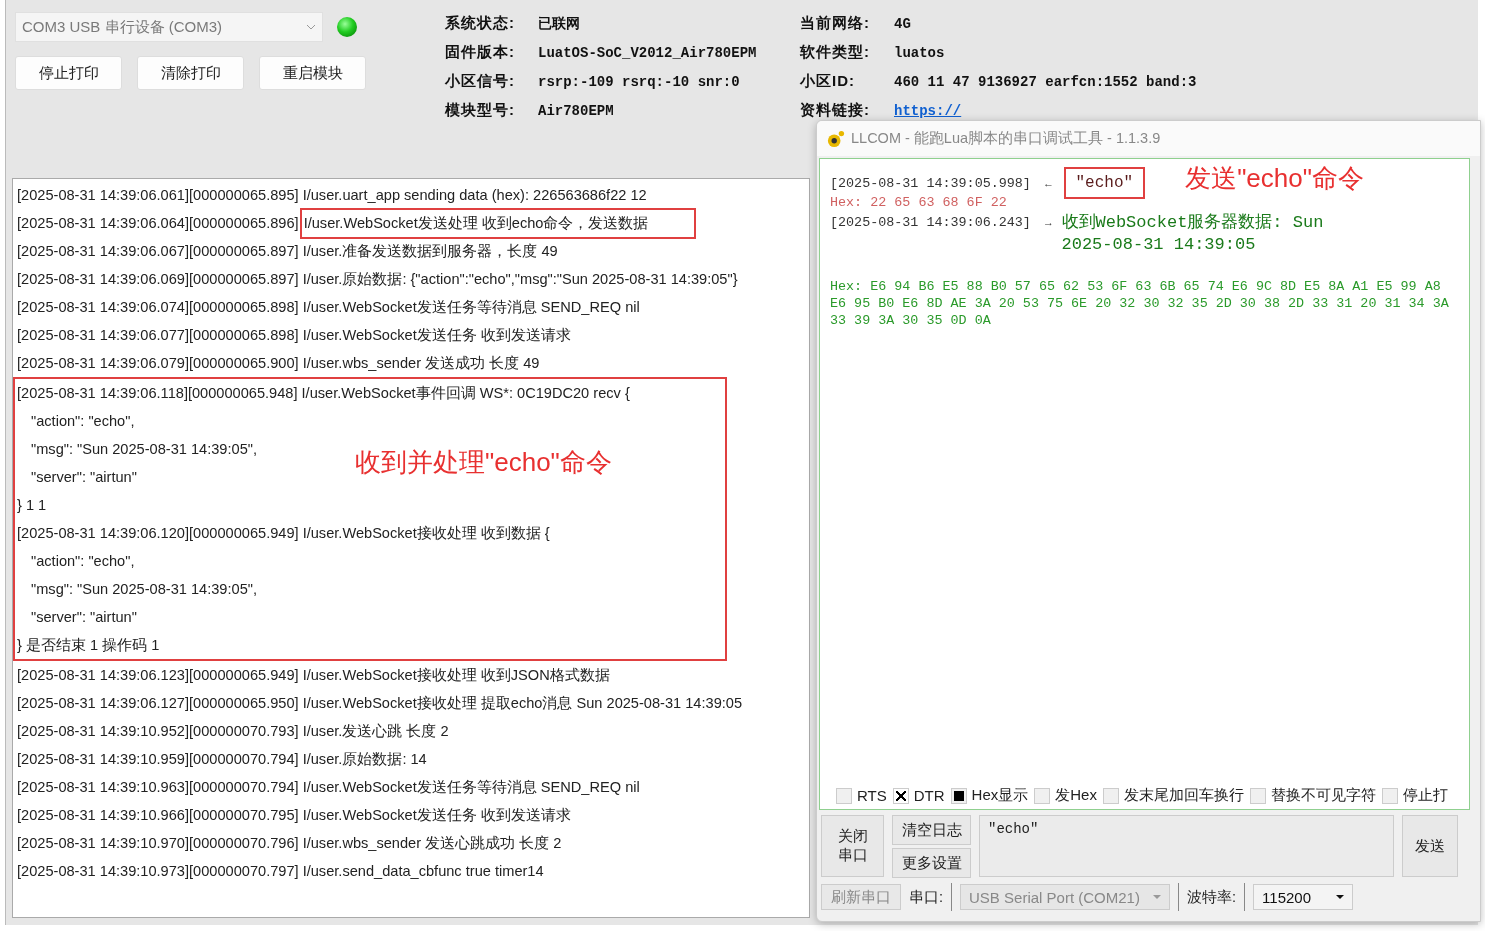  I want to click on info-label: 模块型号:, so click(480, 110).